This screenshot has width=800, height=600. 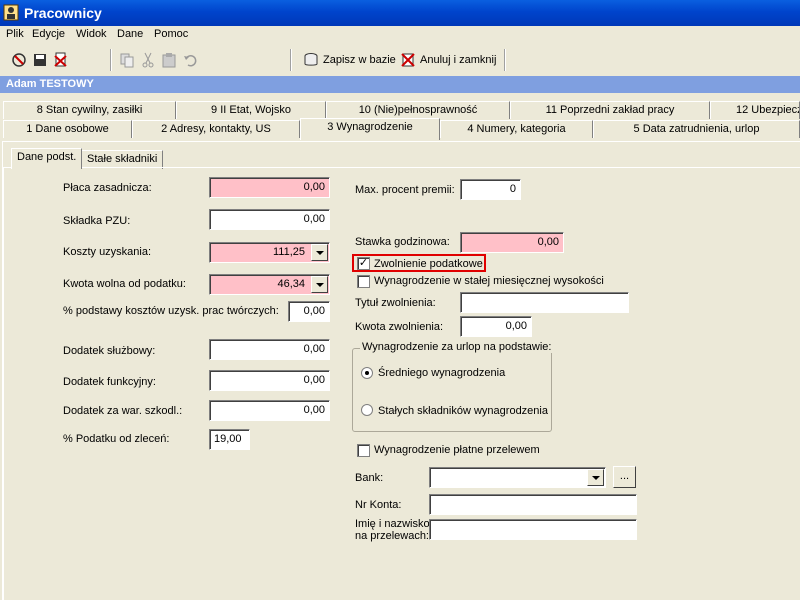 What do you see at coordinates (19, 60) in the screenshot?
I see `exit-icon` at bounding box center [19, 60].